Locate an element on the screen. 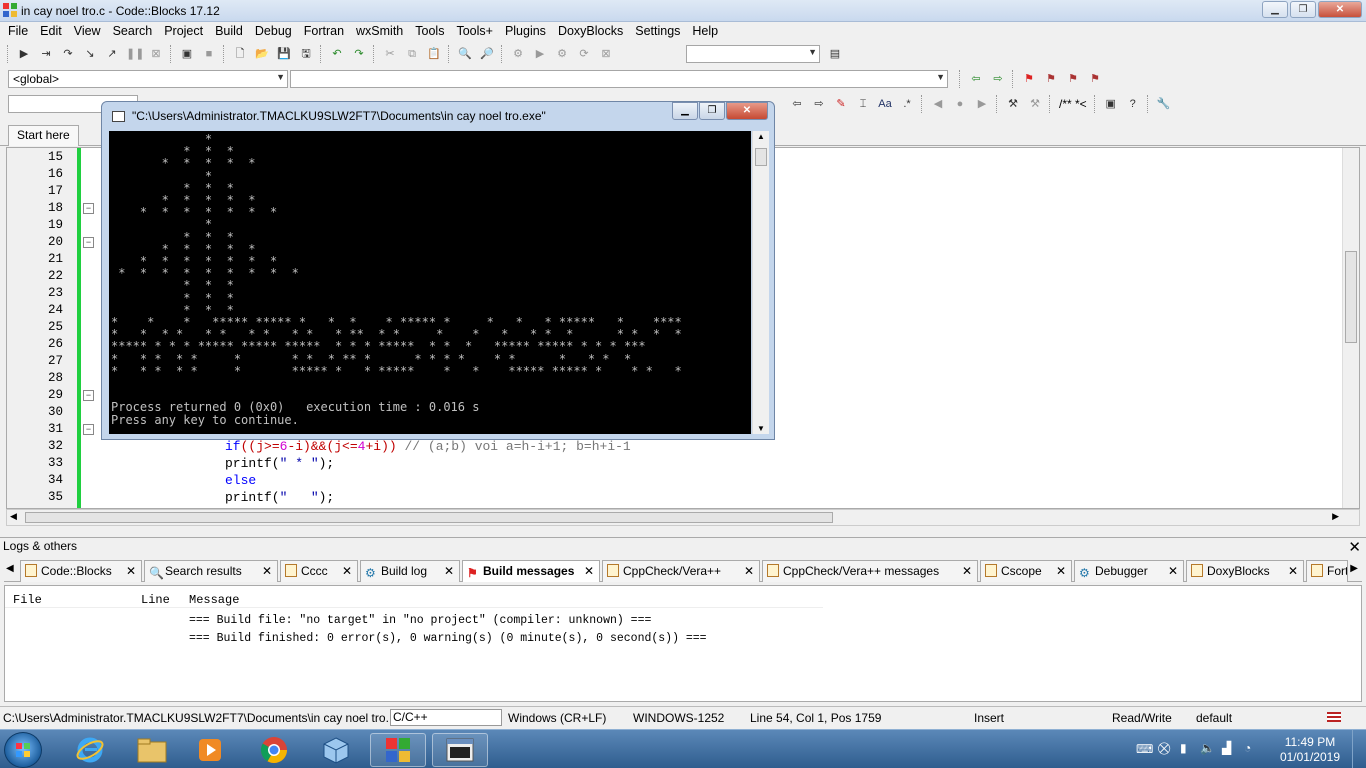 Image resolution: width=1366 pixels, height=768 pixels. editor-vertical-scrollbar is located at coordinates (1350, 328).